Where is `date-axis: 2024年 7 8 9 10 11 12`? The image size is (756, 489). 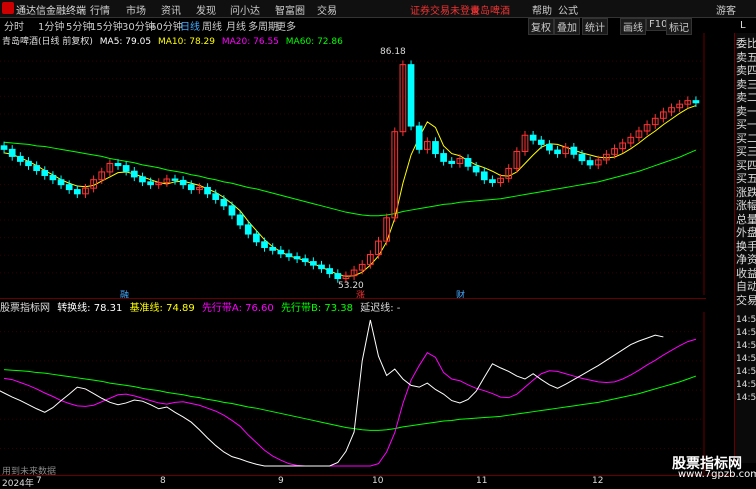 date-axis: 2024年 7 8 9 10 11 12 is located at coordinates (367, 482).